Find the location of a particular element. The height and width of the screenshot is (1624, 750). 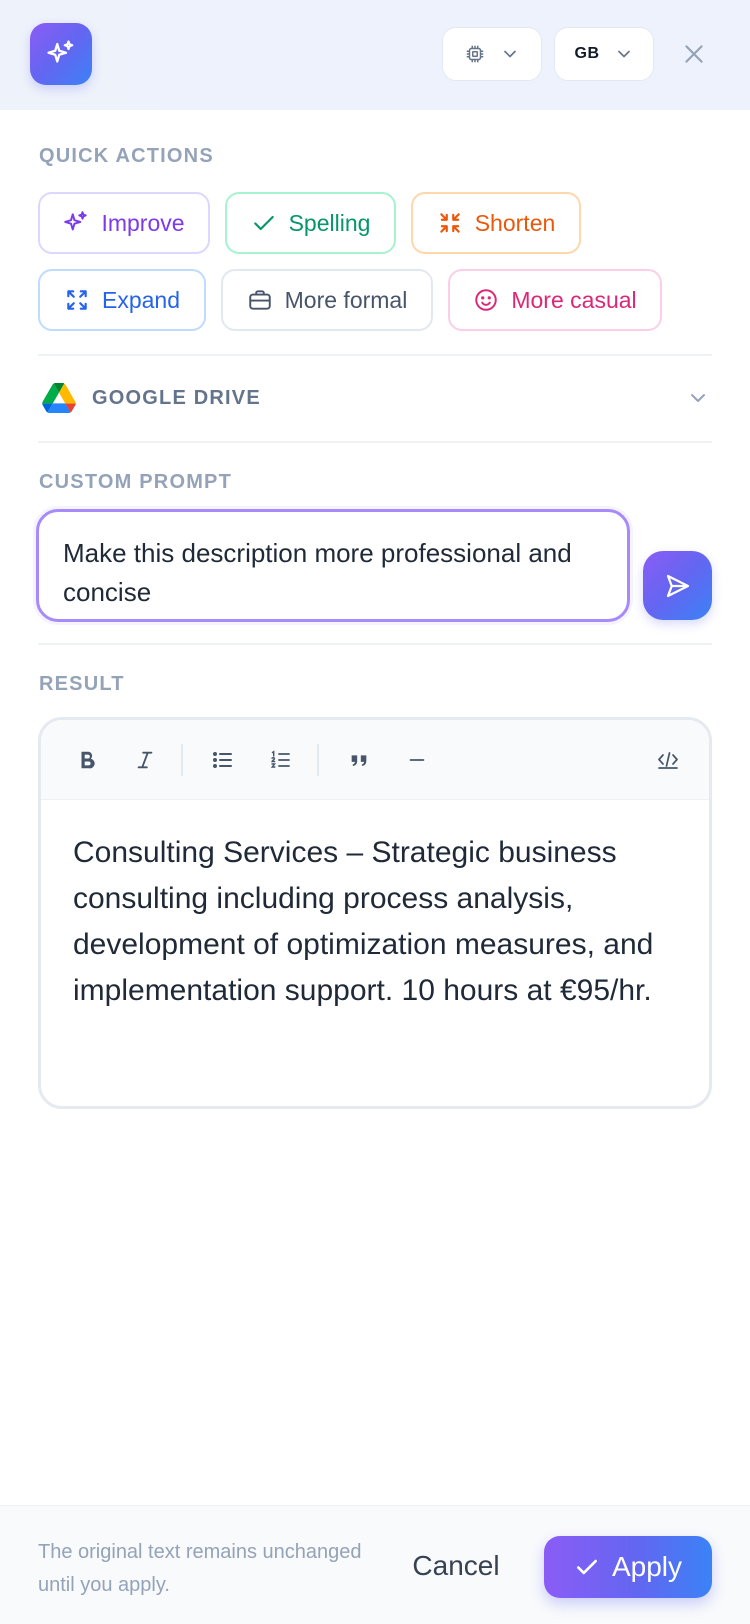

bold-button is located at coordinates (87, 760).